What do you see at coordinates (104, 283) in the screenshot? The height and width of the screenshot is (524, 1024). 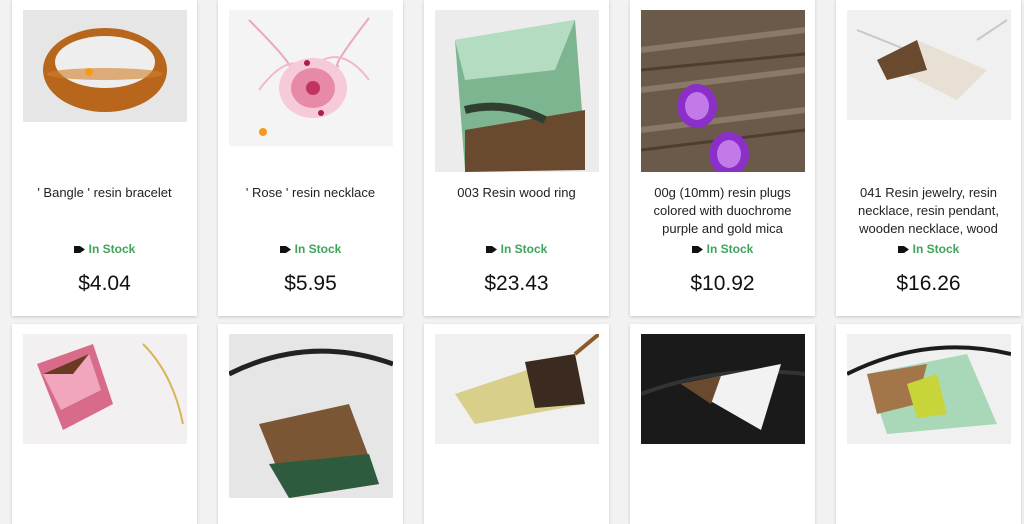 I see `product-price: $4.04` at bounding box center [104, 283].